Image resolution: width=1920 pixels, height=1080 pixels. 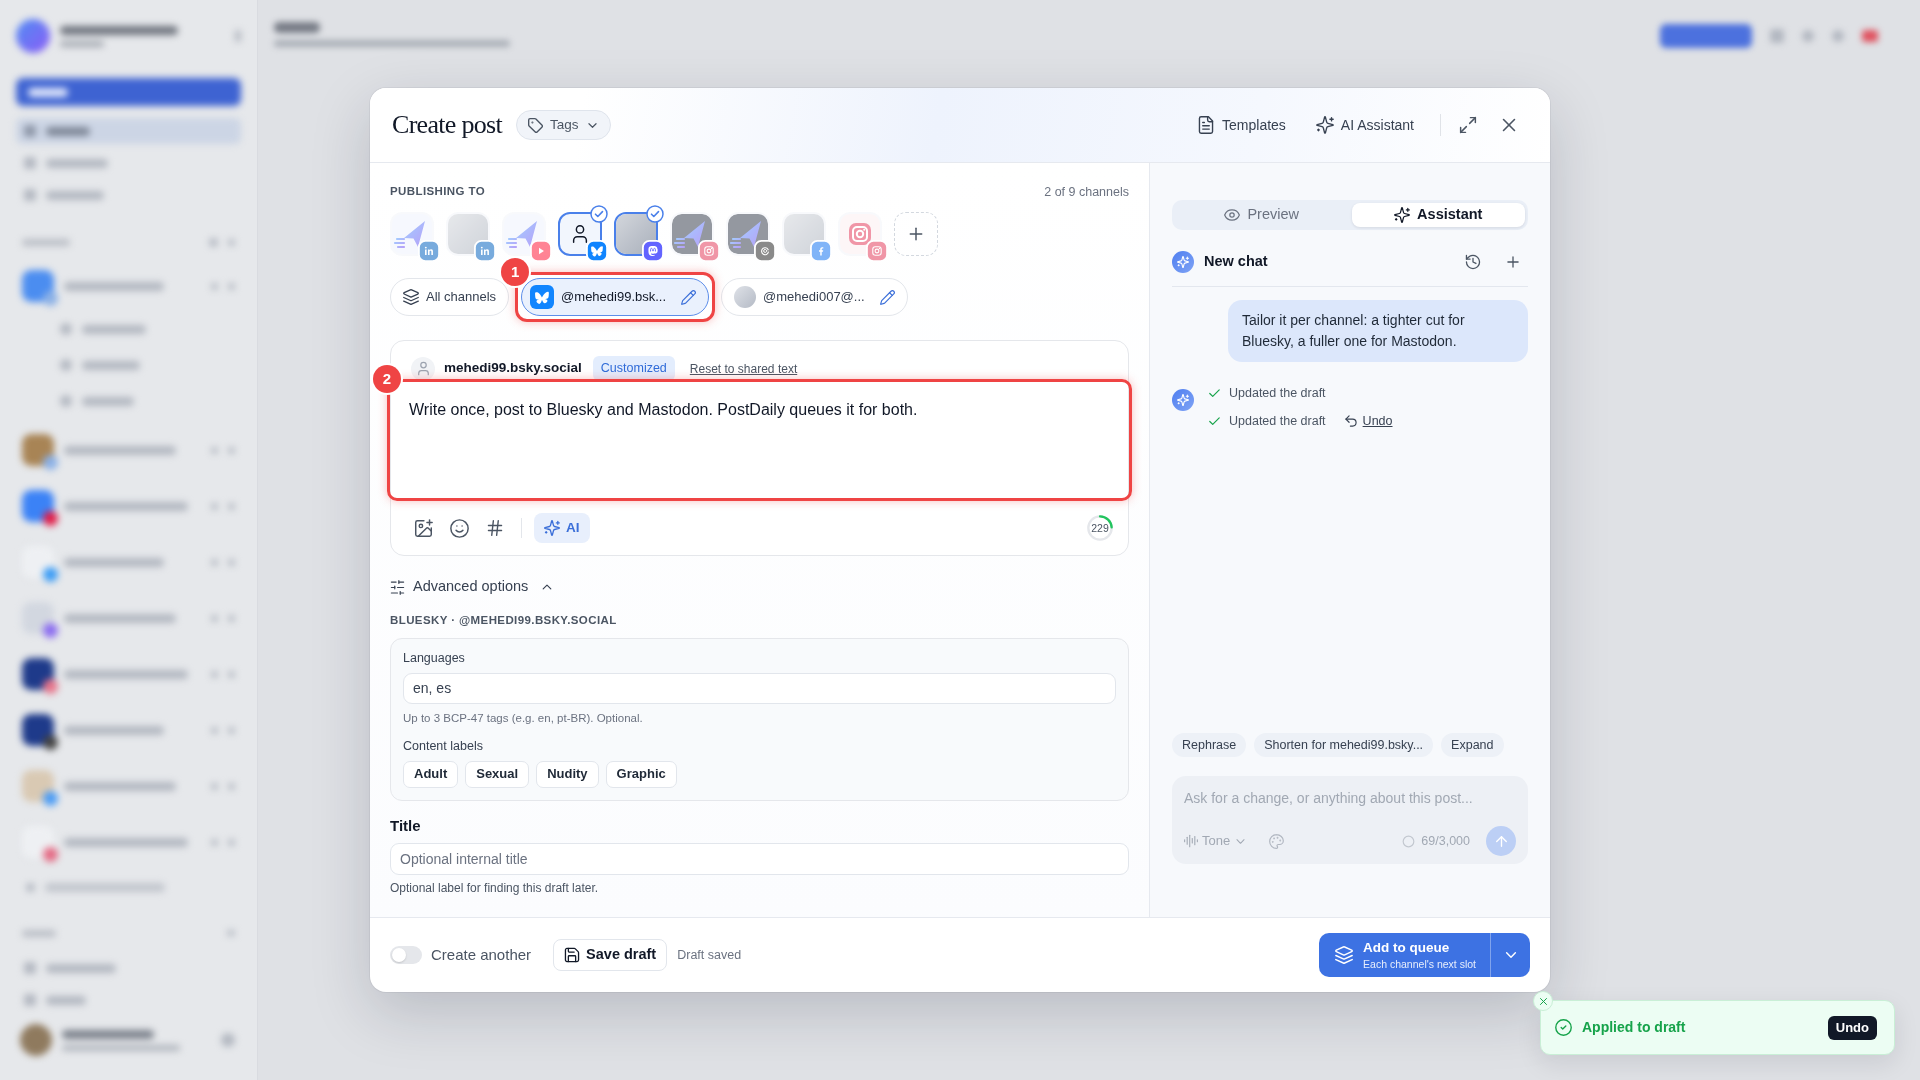 What do you see at coordinates (1100, 528) in the screenshot?
I see `character-count: 229` at bounding box center [1100, 528].